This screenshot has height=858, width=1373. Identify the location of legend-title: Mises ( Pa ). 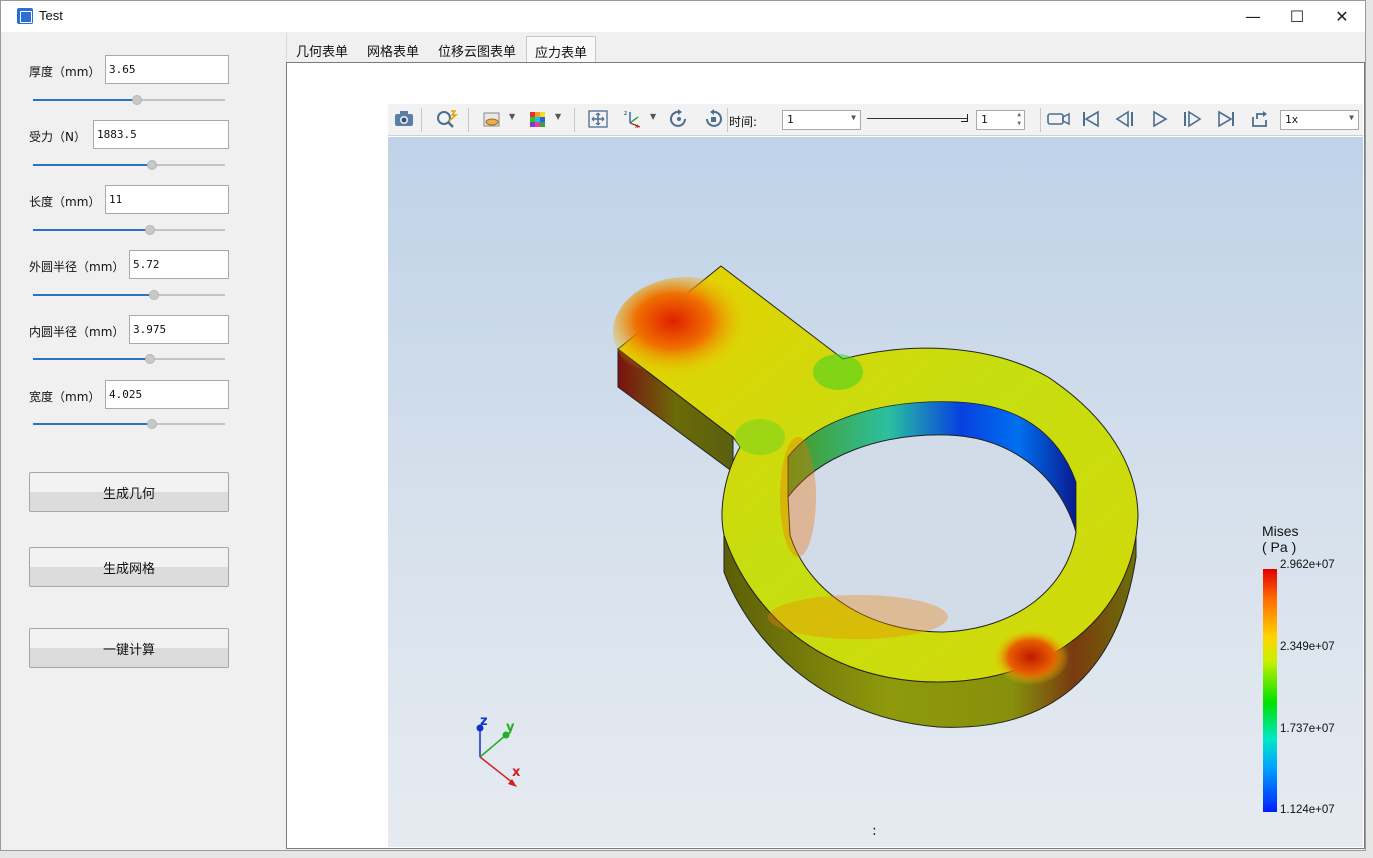
(1280, 539).